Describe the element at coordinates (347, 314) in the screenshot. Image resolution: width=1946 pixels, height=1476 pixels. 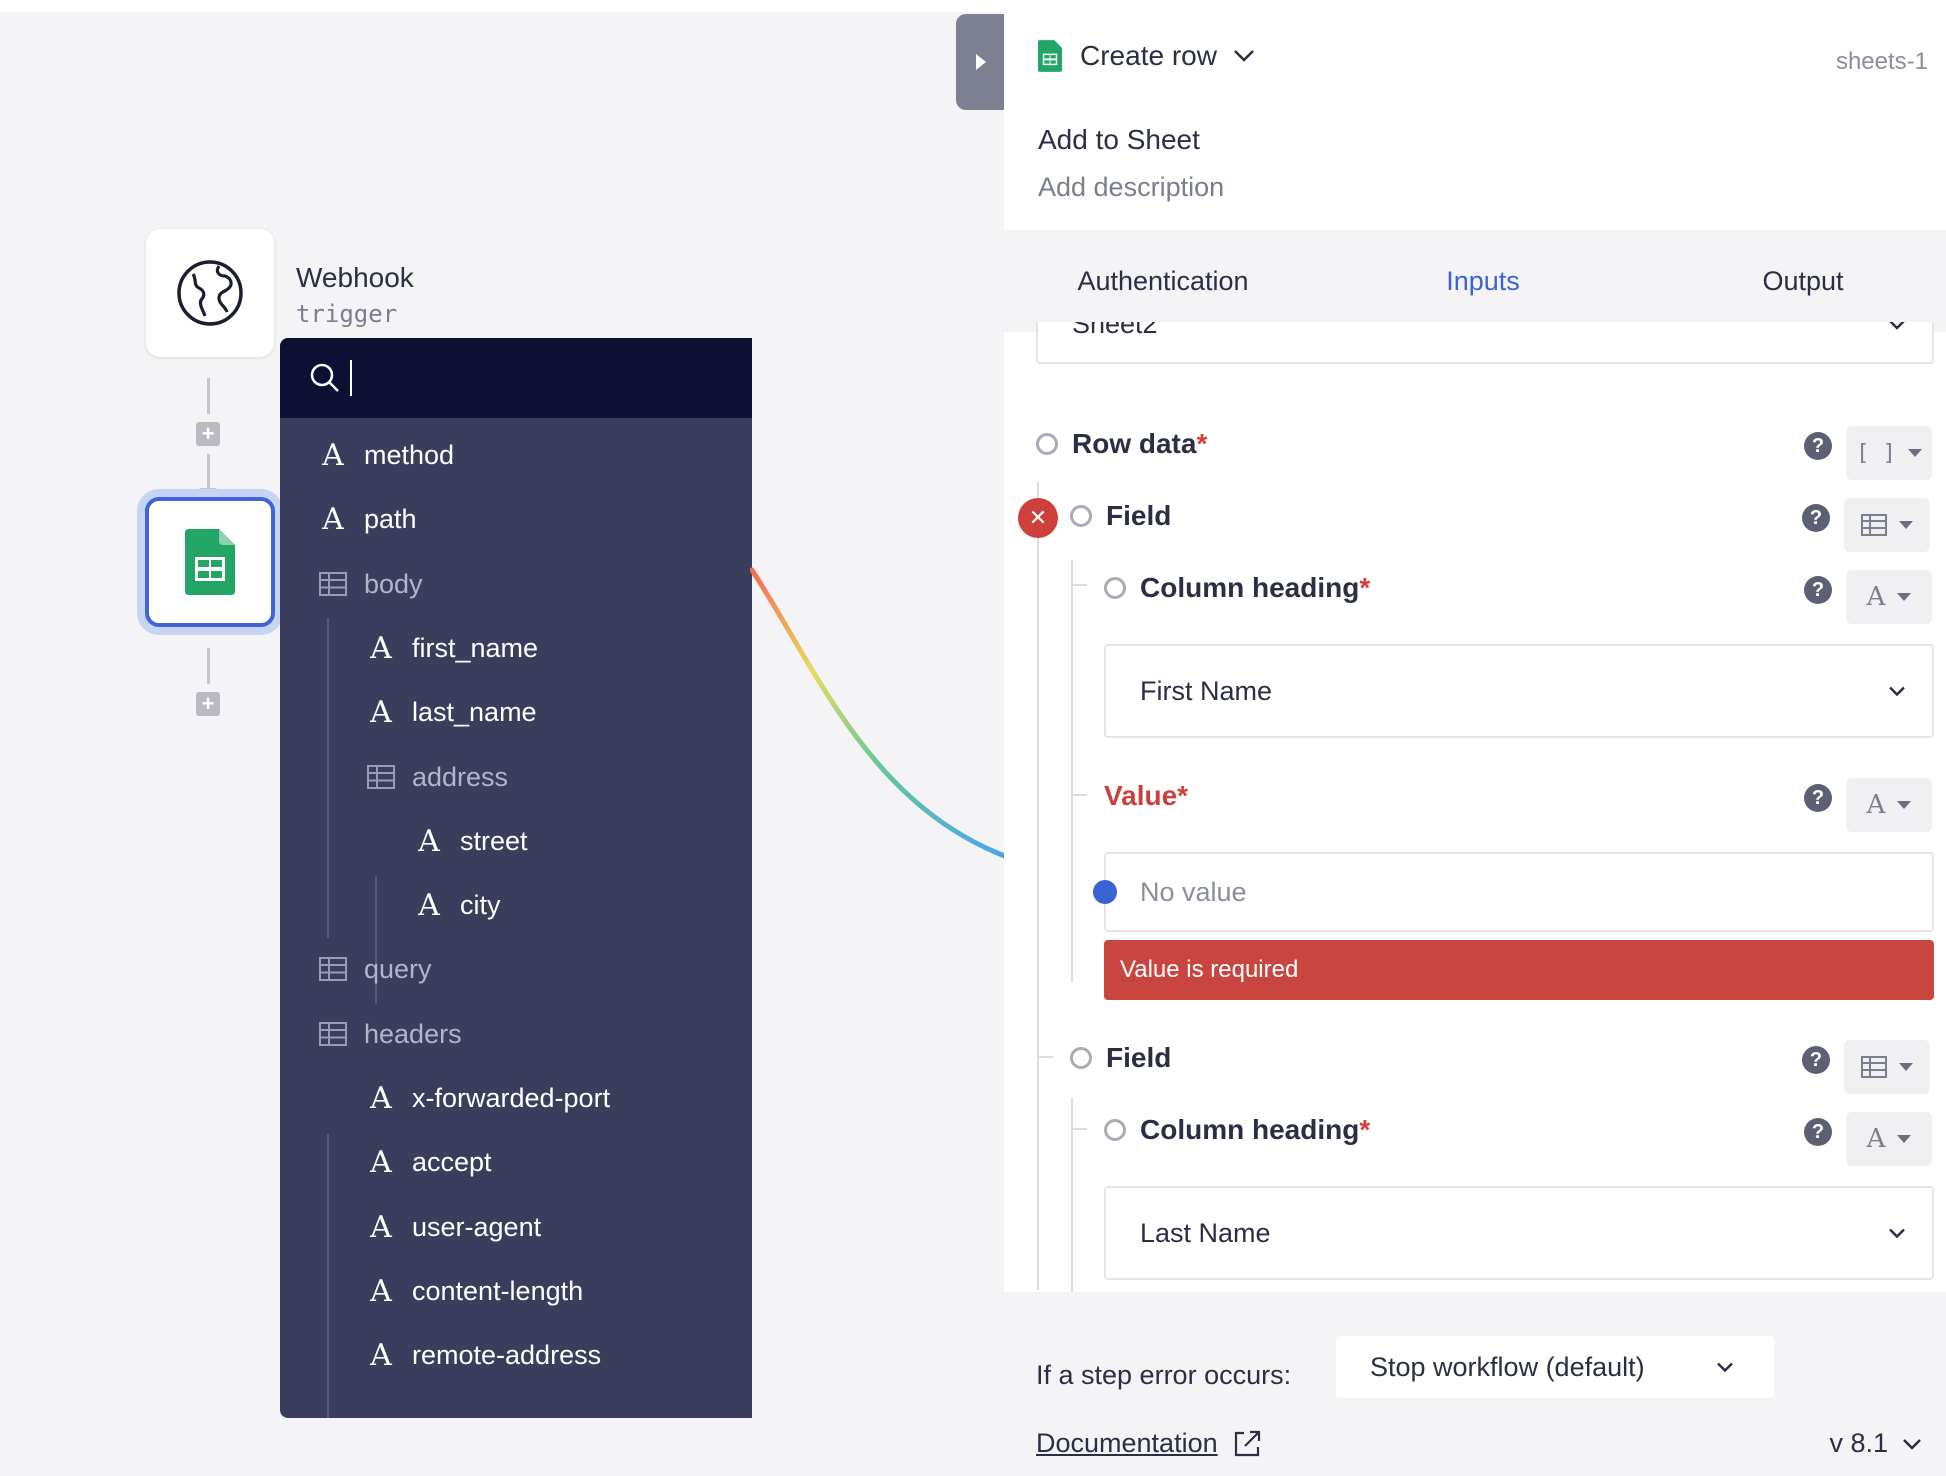
I see `node-subtitle: trigger` at that location.